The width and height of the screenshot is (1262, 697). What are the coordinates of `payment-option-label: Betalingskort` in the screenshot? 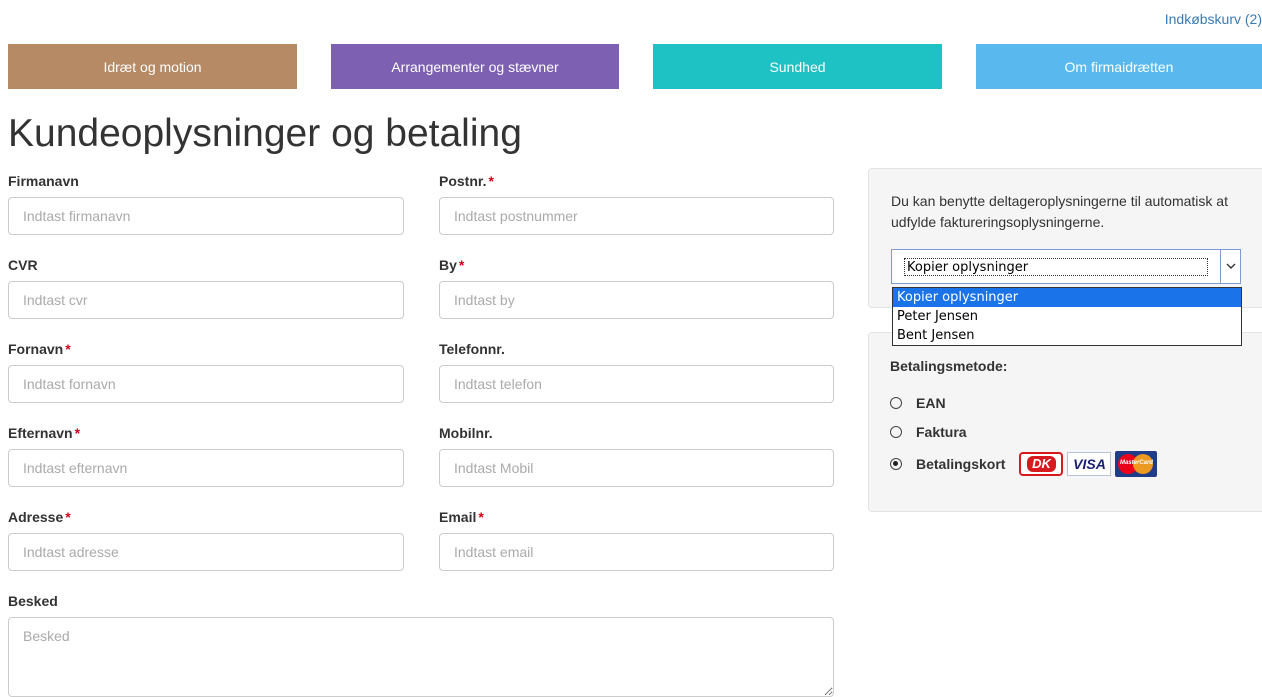 It's located at (961, 464).